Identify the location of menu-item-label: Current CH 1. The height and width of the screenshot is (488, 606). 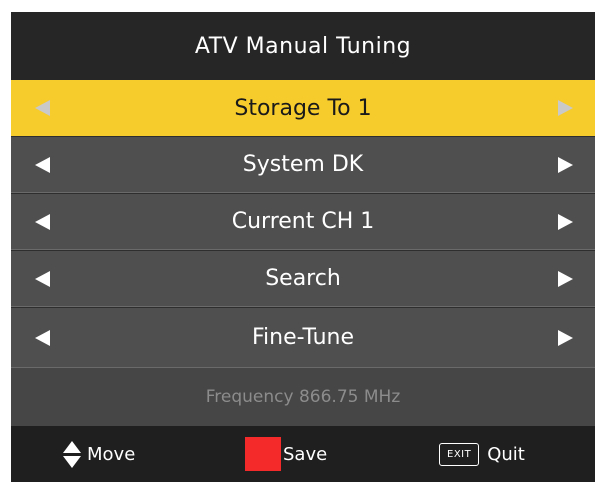
(303, 221).